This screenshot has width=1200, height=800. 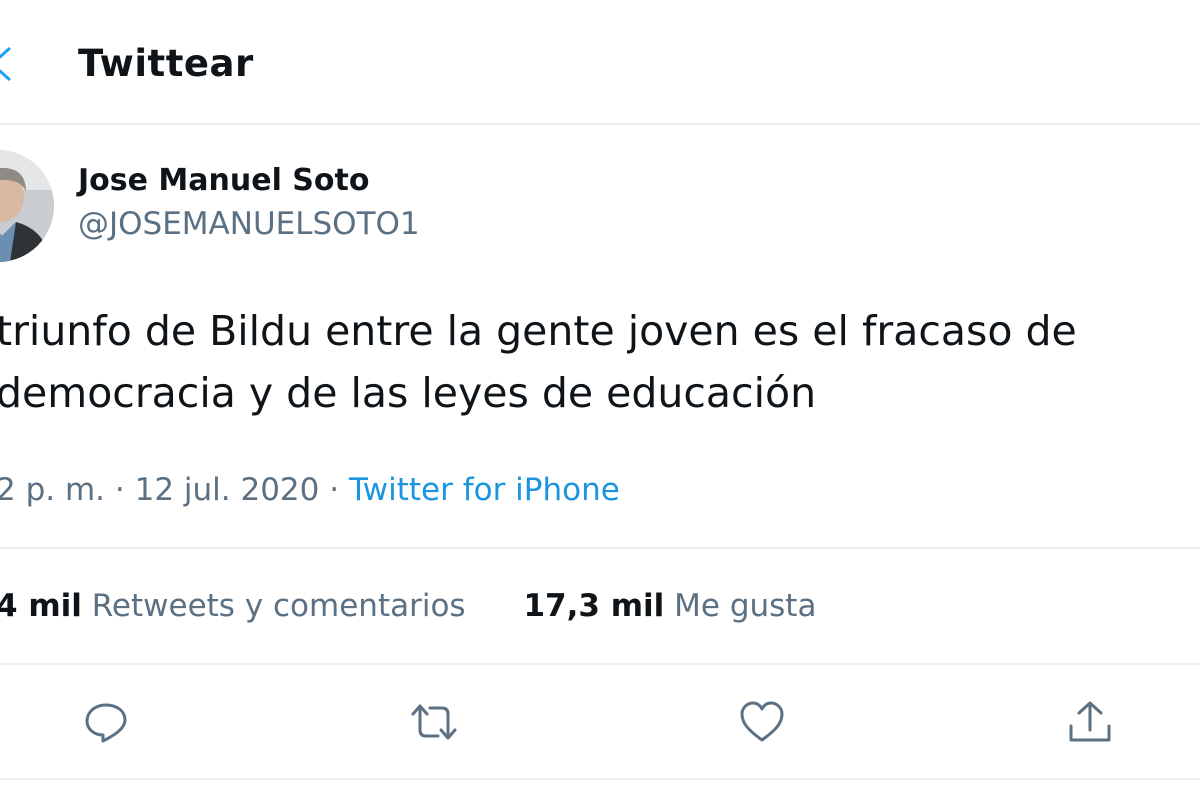 I want to click on reply-icon, so click(x=106, y=722).